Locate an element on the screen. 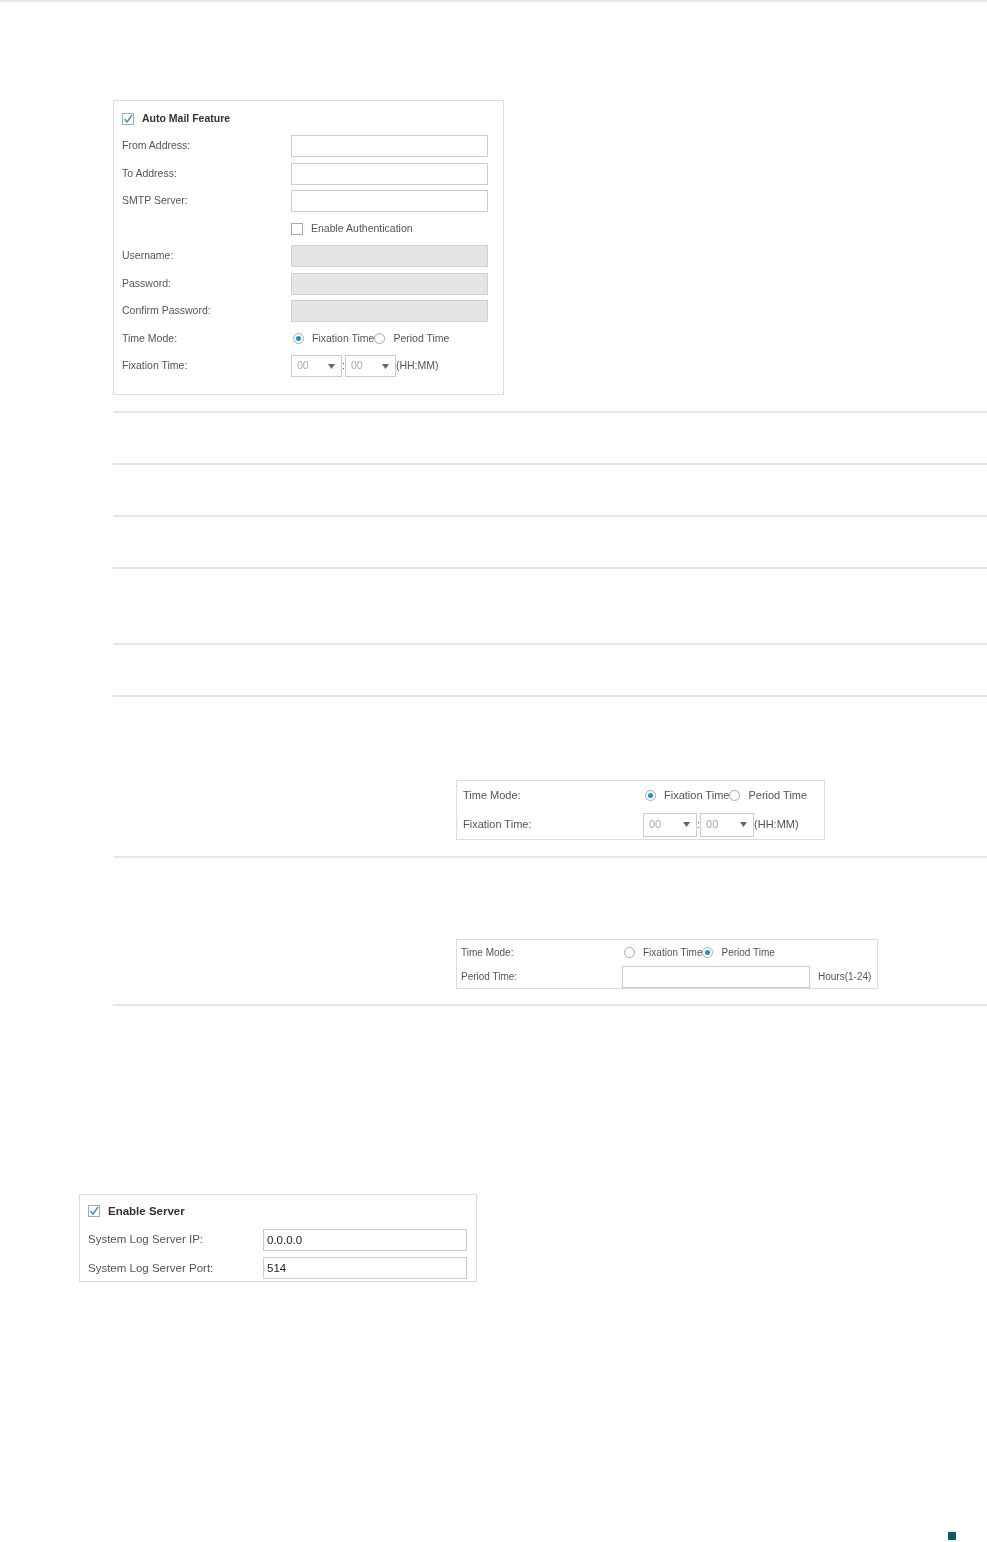 This screenshot has height=1542, width=987. feature-label: Enable Server is located at coordinates (146, 1211).